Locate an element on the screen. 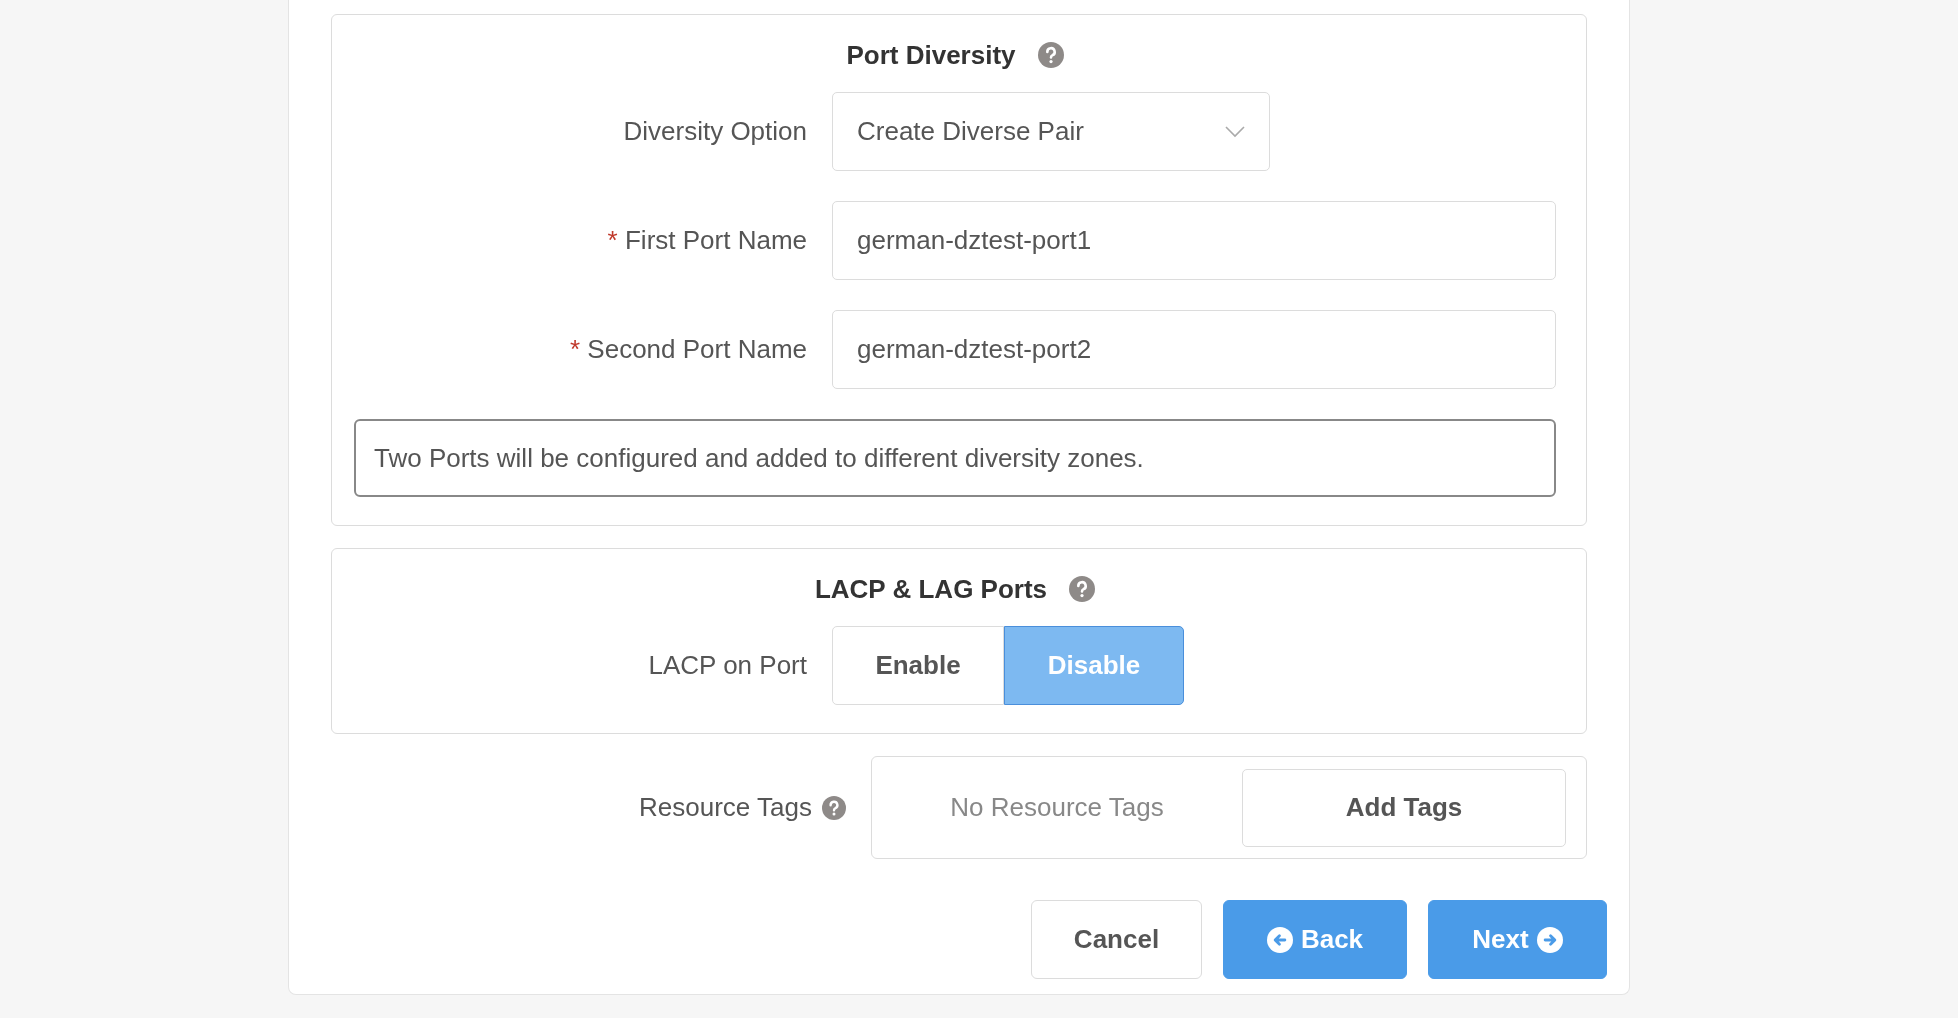  field-label: Diversity Option is located at coordinates (714, 131).